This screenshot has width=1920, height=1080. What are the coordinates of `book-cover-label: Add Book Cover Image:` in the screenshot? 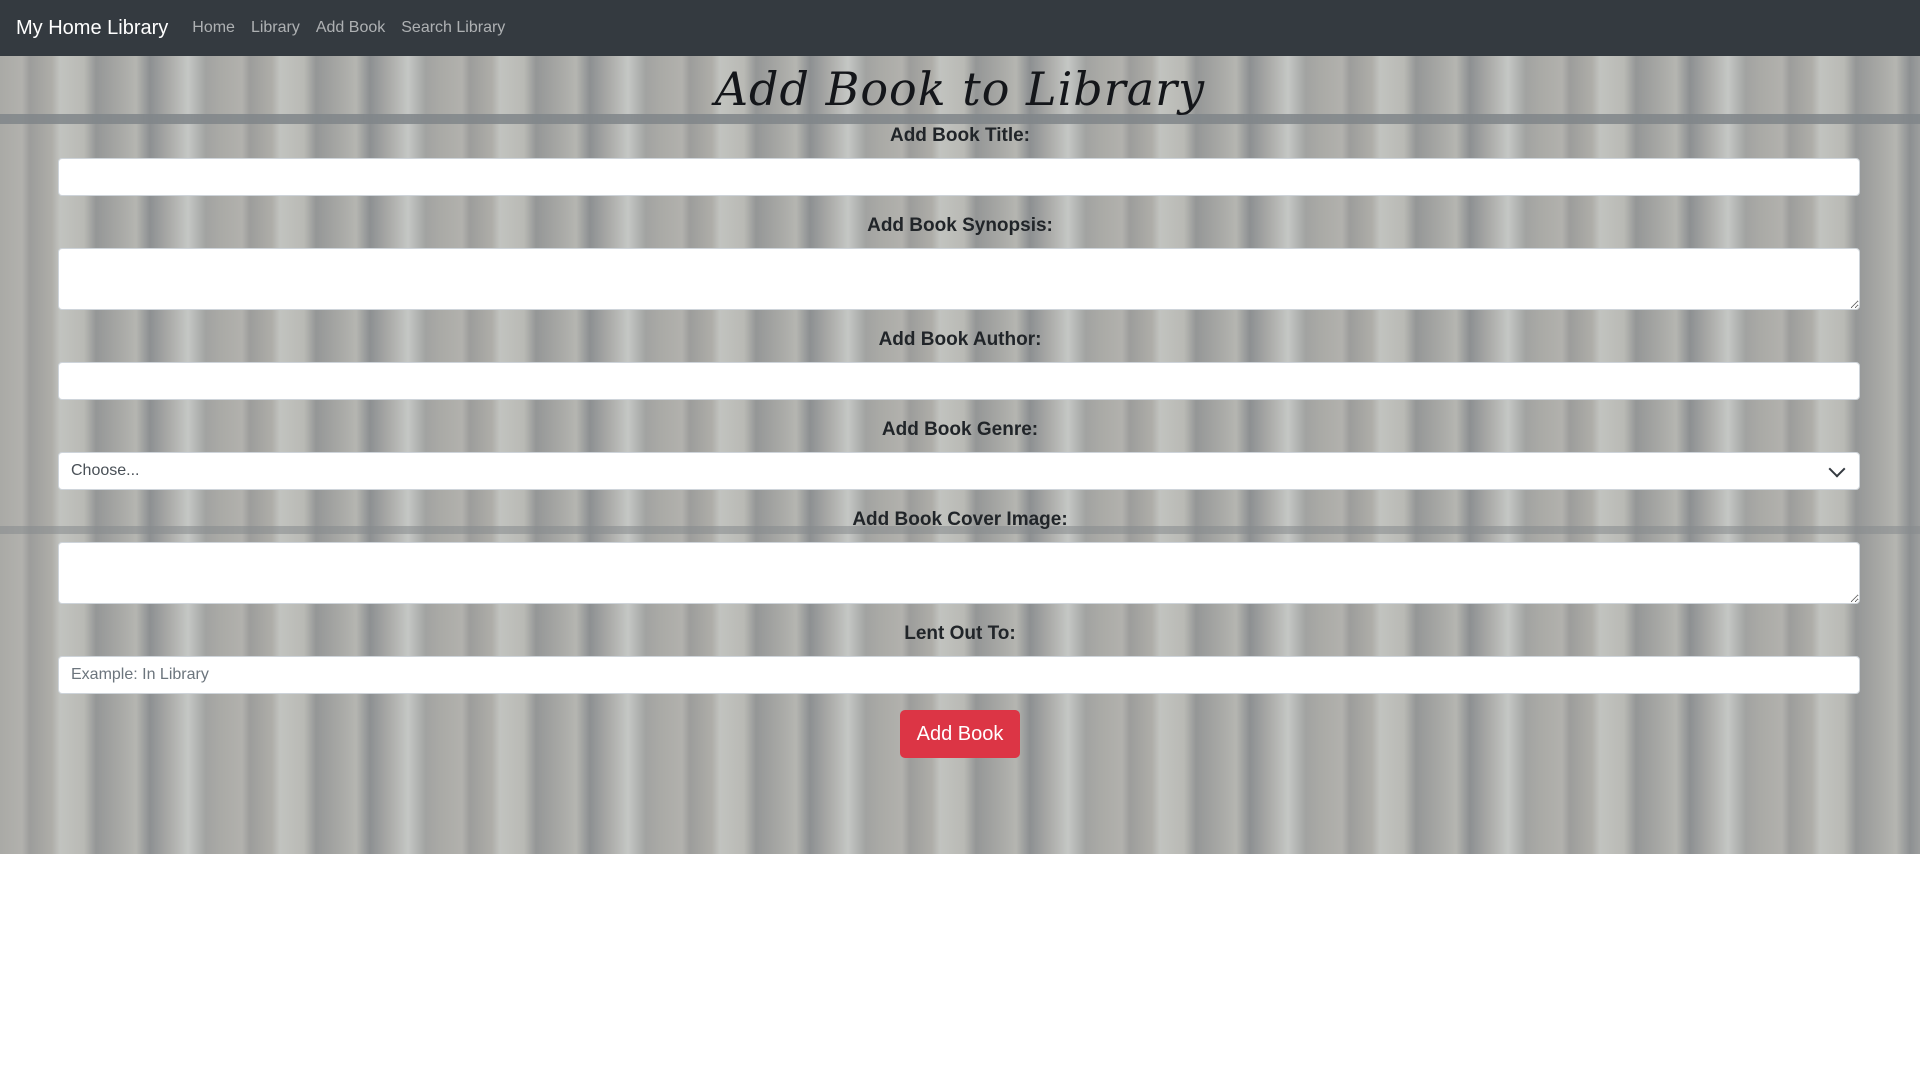 It's located at (960, 519).